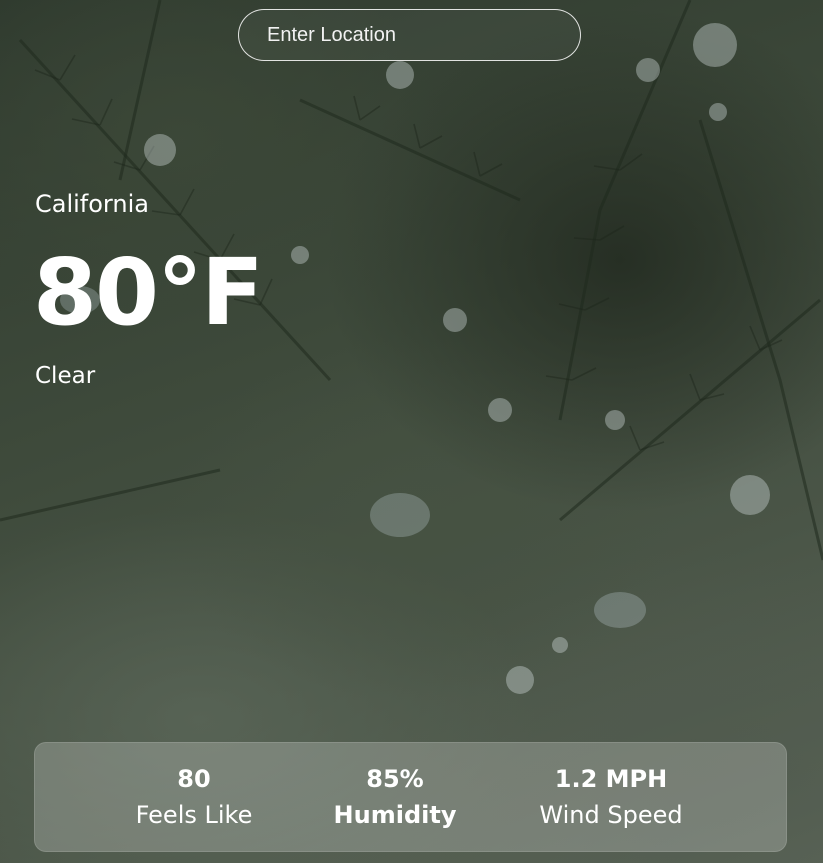  I want to click on humidity-label: Humidity, so click(395, 815).